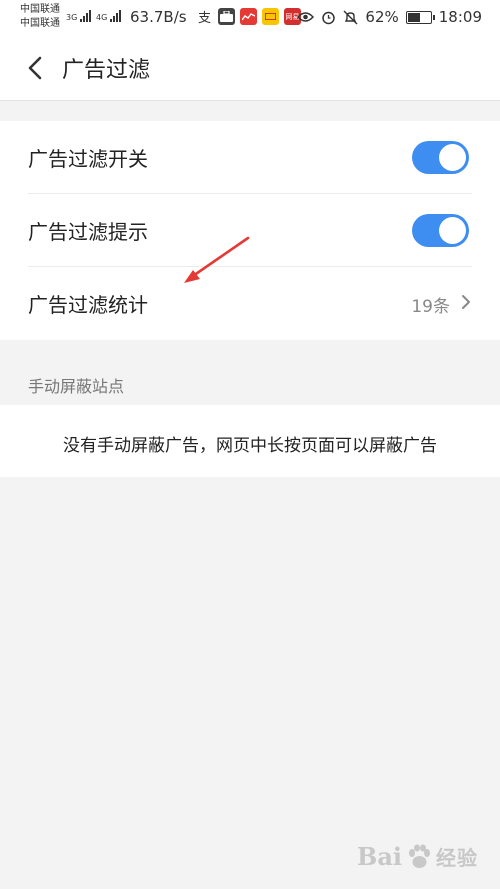  I want to click on ad-filter-toggle, so click(440, 157).